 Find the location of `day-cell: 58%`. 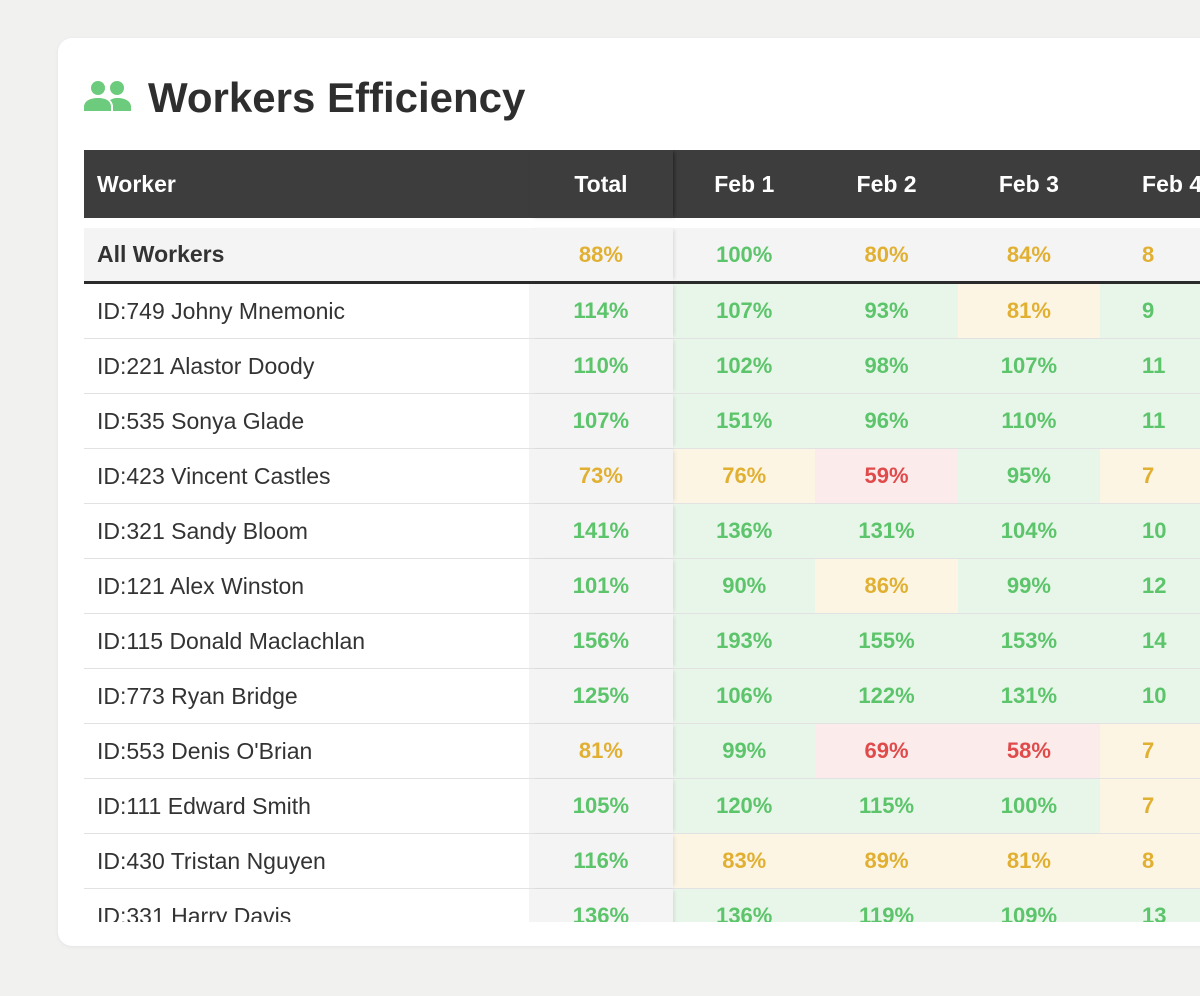

day-cell: 58% is located at coordinates (1029, 751).